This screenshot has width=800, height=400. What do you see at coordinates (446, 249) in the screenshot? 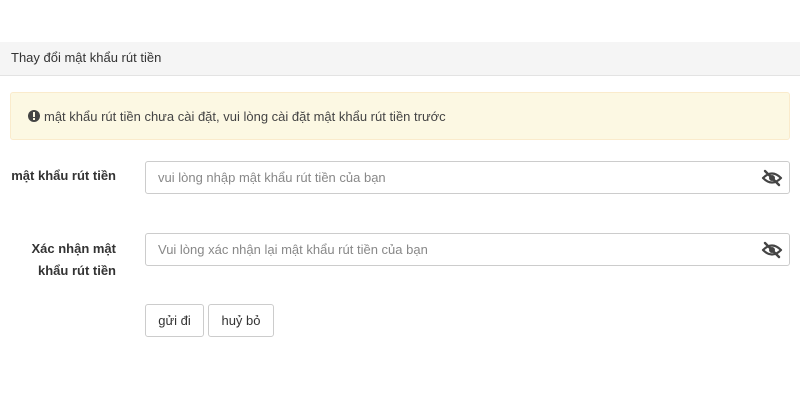
I see `confirm-password-input` at bounding box center [446, 249].